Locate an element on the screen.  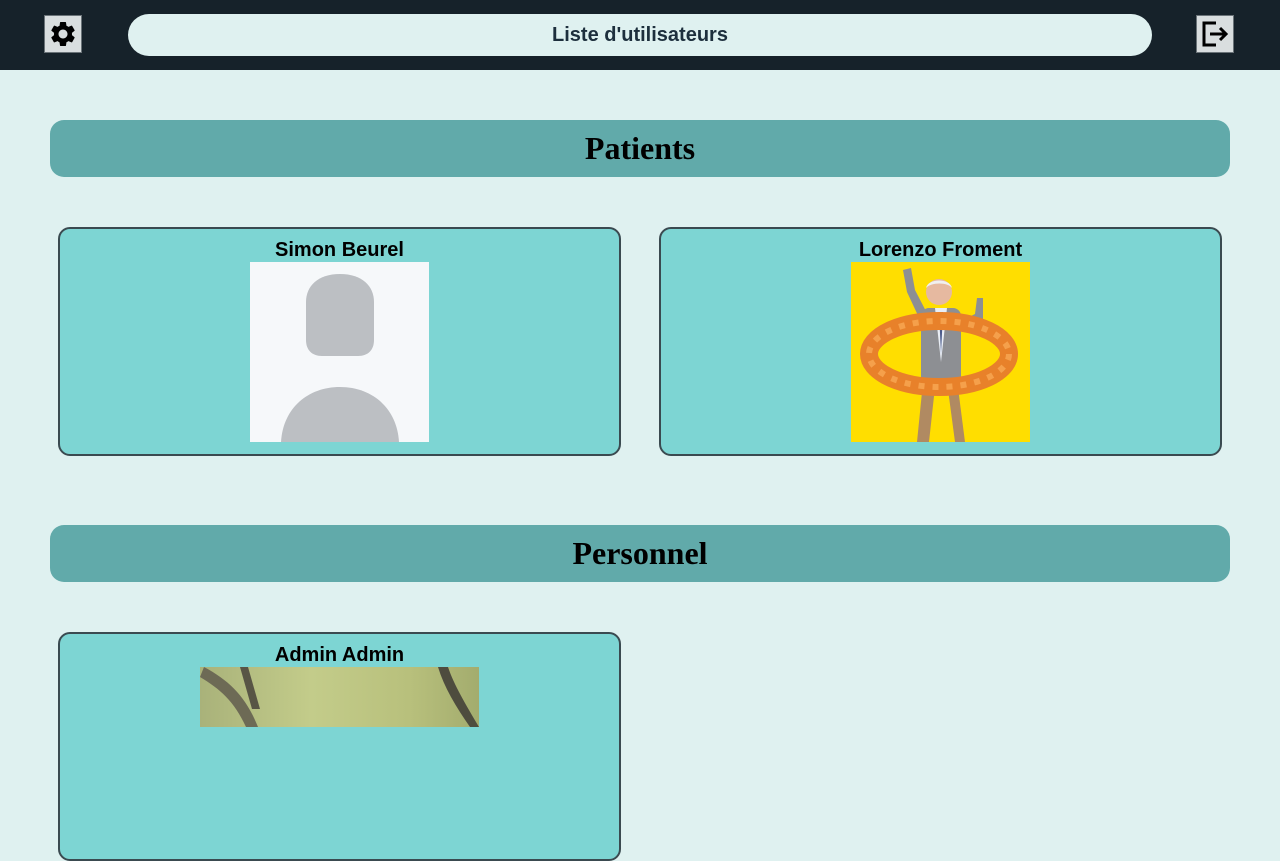
user-card: Simon Beurel is located at coordinates (339, 341).